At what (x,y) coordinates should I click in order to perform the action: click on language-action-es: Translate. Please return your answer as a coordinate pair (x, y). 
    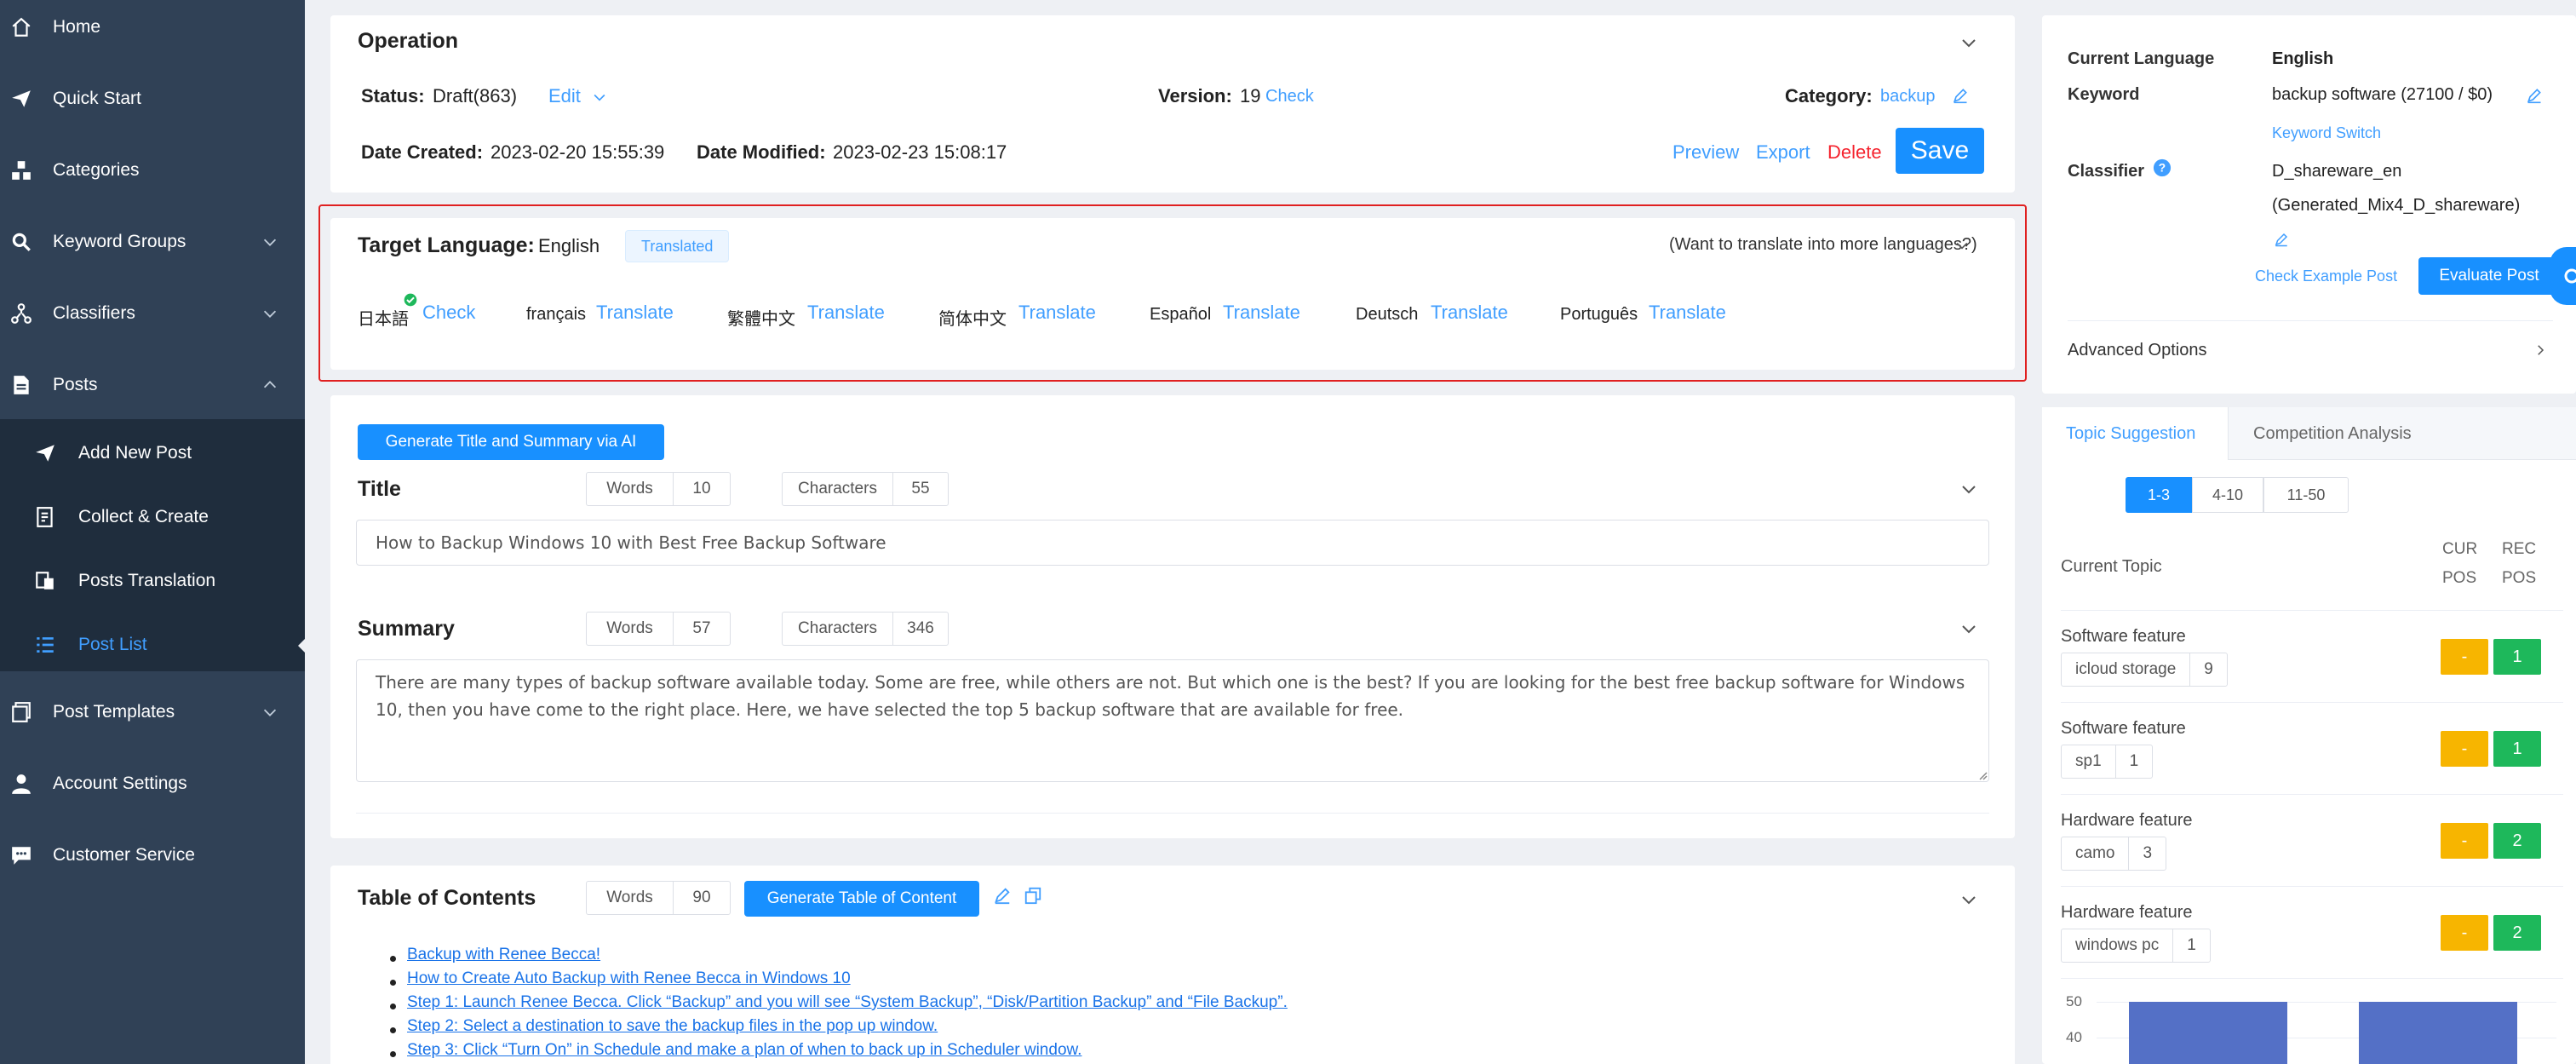
    Looking at the image, I should click on (1261, 313).